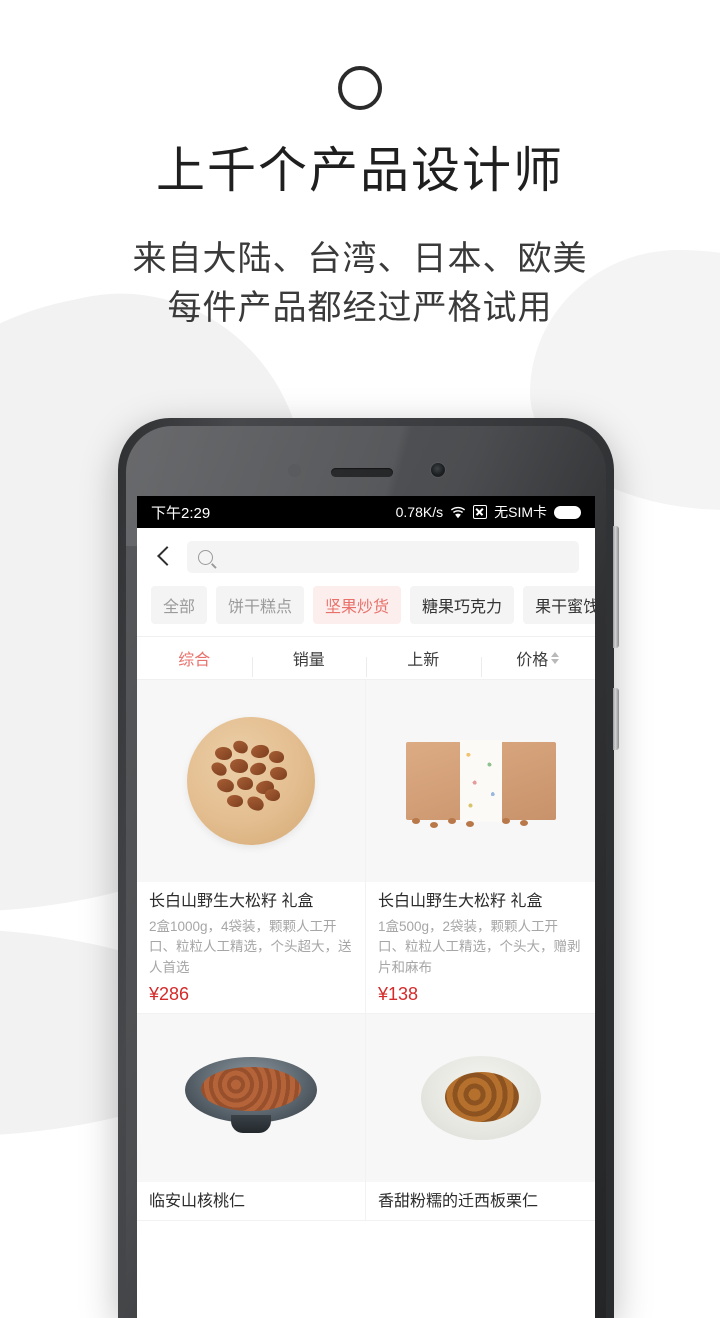 The image size is (720, 1318). I want to click on volume-rocker-button, so click(616, 587).